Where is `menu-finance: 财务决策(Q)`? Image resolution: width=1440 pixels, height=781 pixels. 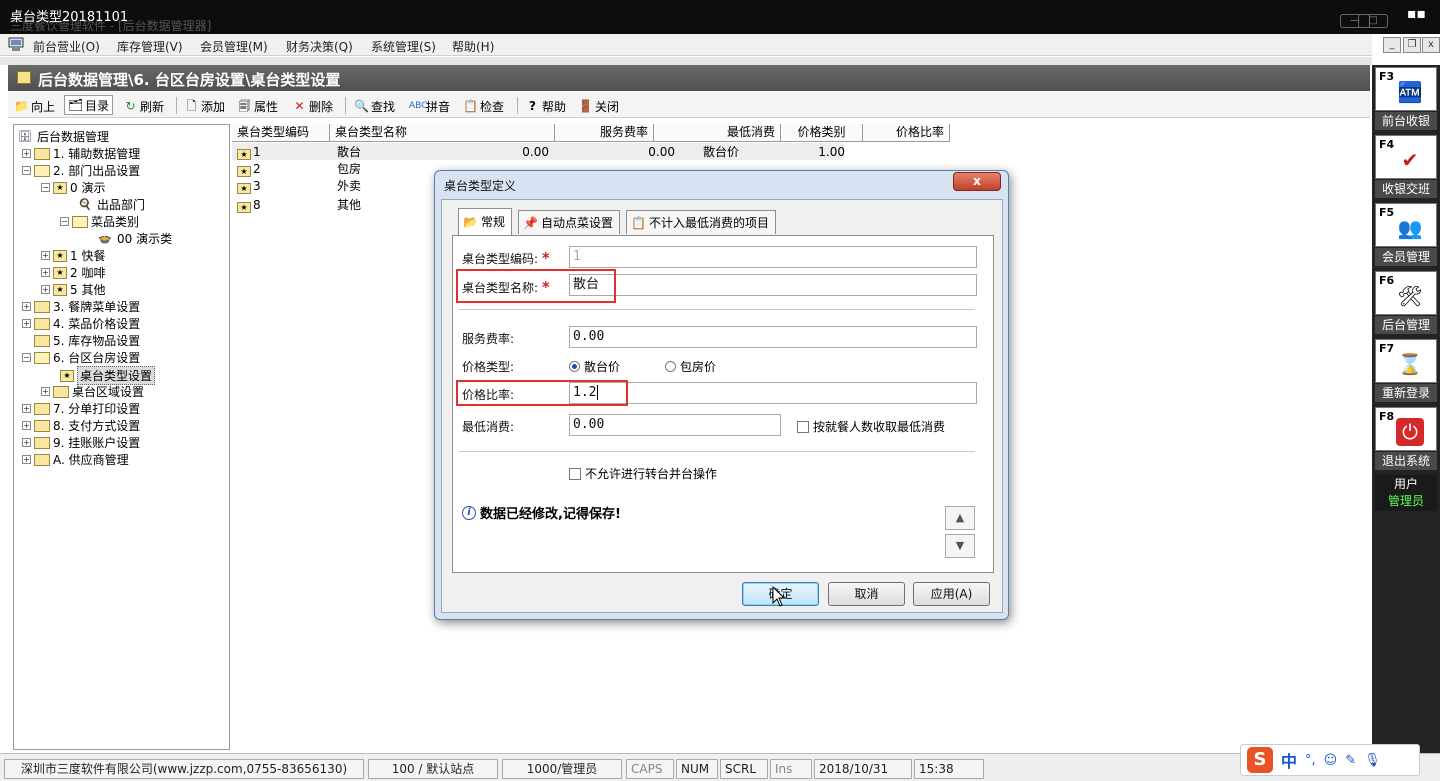 menu-finance: 财务决策(Q) is located at coordinates (319, 46).